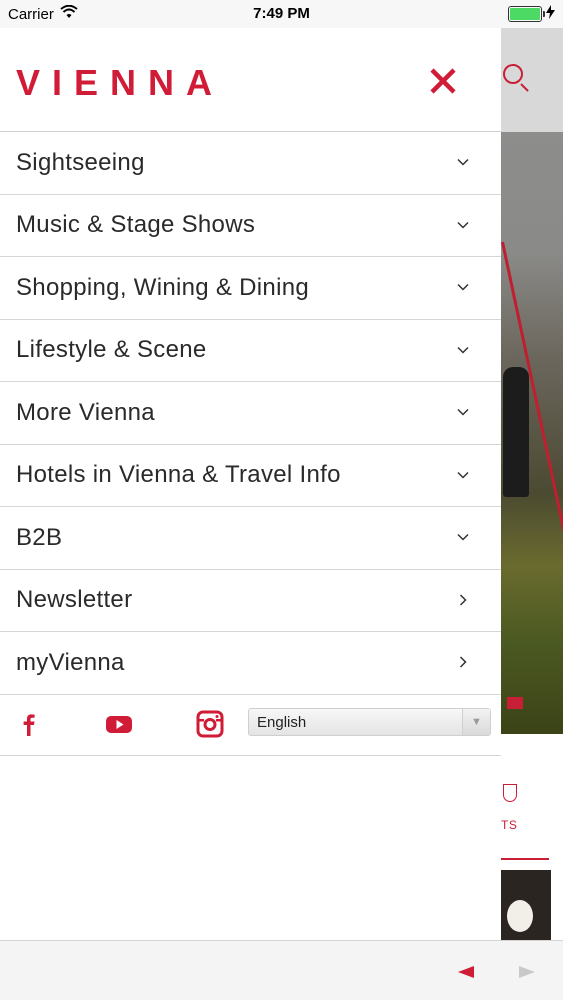 The height and width of the screenshot is (1000, 563). I want to click on battery-fill, so click(525, 14).